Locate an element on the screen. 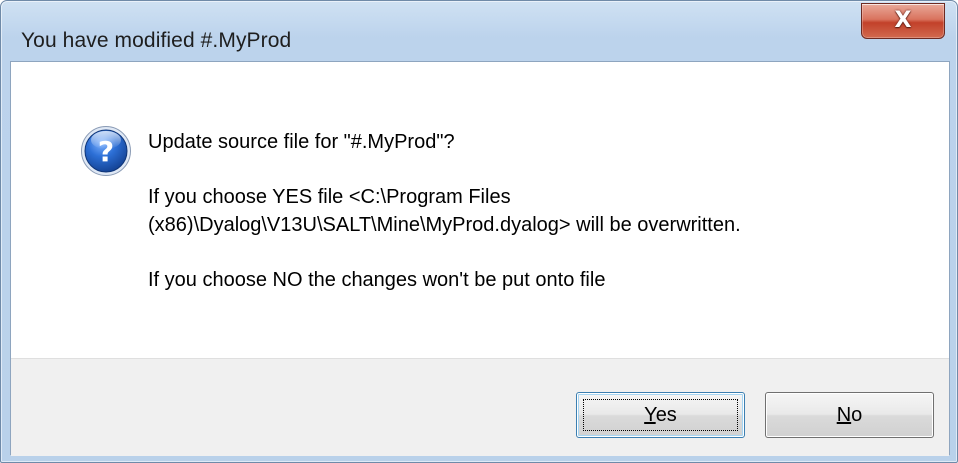 Image resolution: width=958 pixels, height=463 pixels. yes-button-label: Yes is located at coordinates (660, 414).